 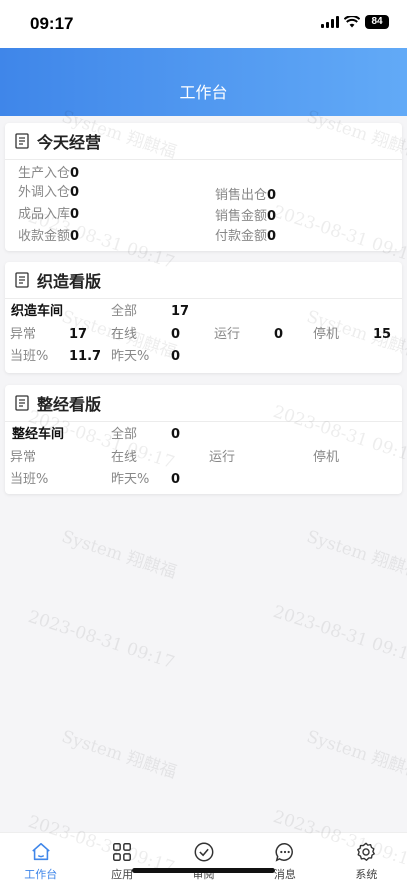 I want to click on stat-label: 生产入仓, so click(x=44, y=173).